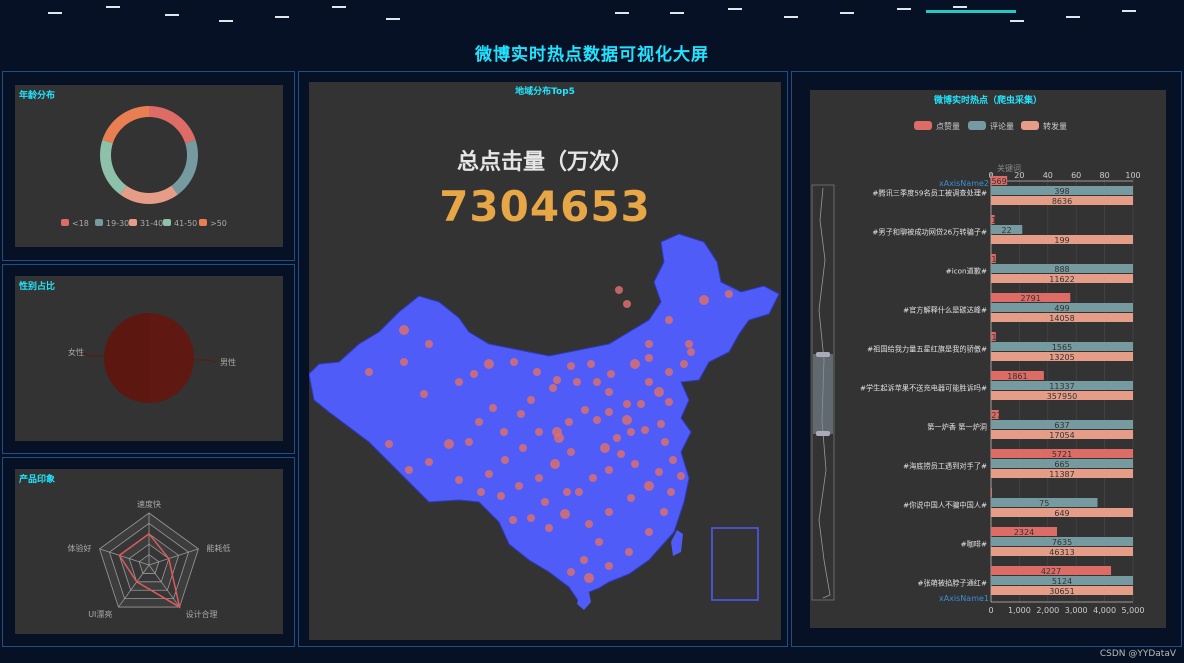  What do you see at coordinates (1019, 610) in the screenshot?
I see `bottom-tick-label: 1,000` at bounding box center [1019, 610].